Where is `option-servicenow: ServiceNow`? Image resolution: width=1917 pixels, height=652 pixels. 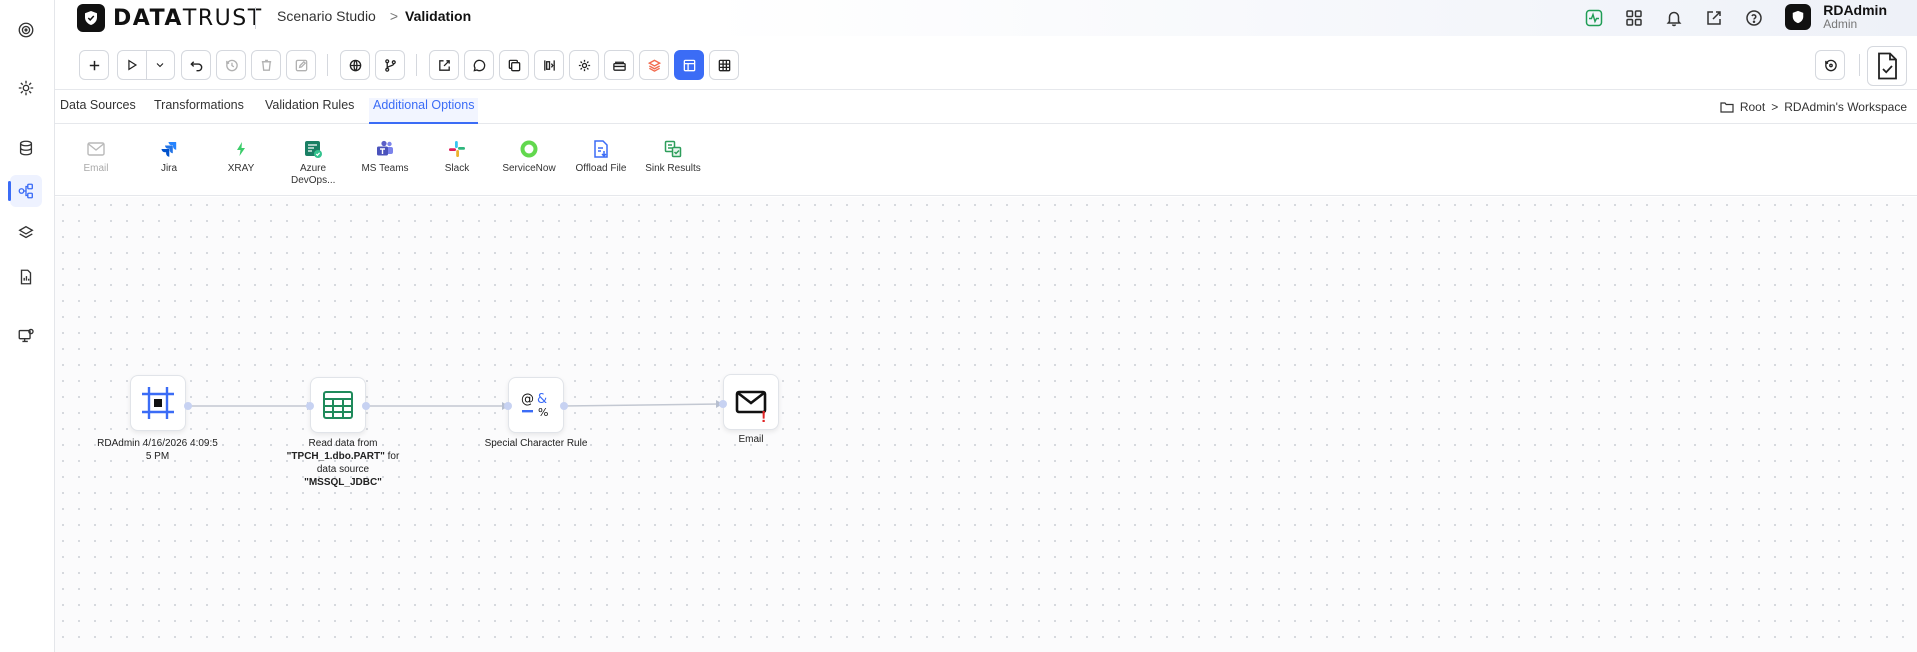 option-servicenow: ServiceNow is located at coordinates (529, 157).